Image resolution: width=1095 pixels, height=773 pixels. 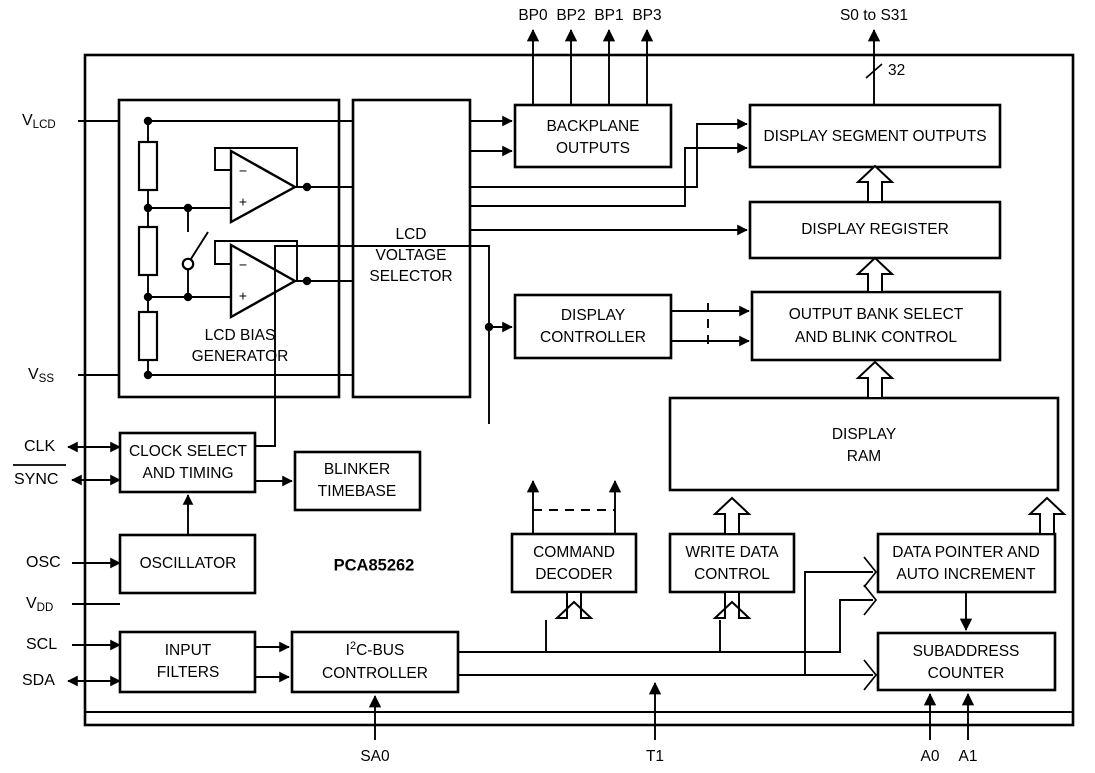 I want to click on block-output-bank-select, so click(x=876, y=326).